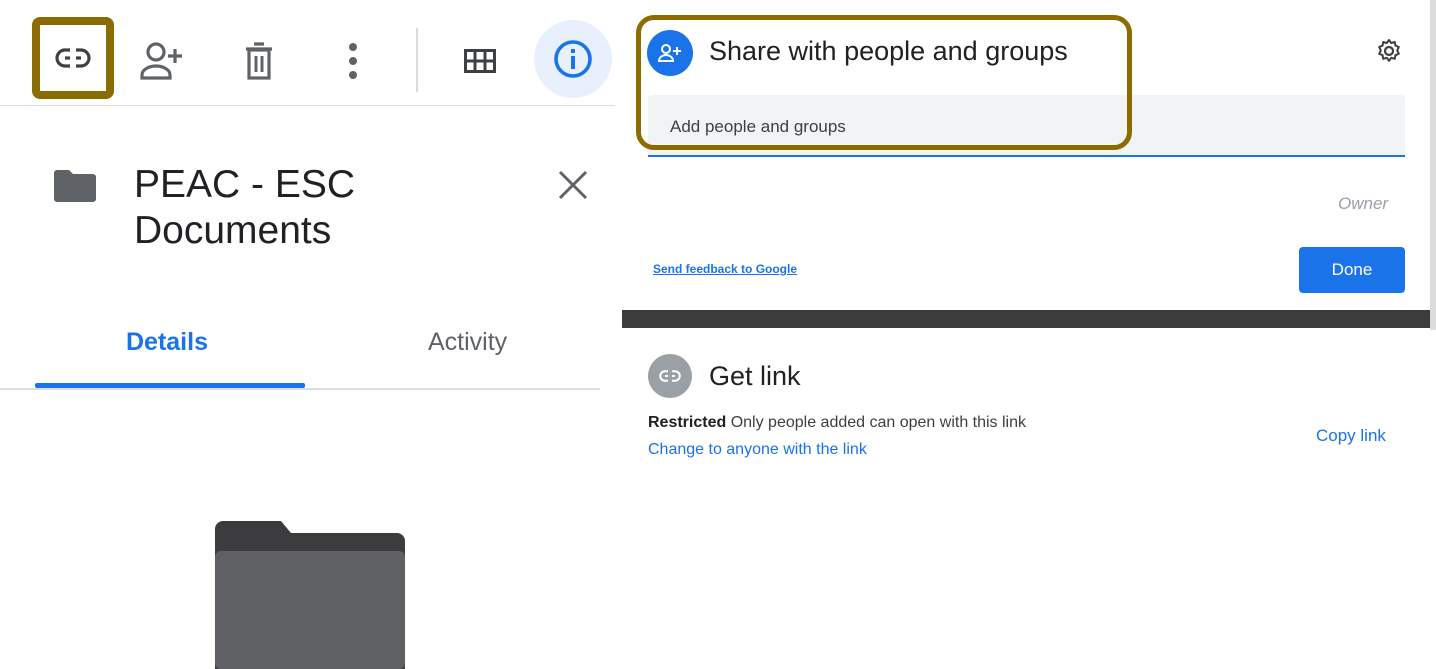  Describe the element at coordinates (1433, 165) in the screenshot. I see `dialog-edge` at that location.